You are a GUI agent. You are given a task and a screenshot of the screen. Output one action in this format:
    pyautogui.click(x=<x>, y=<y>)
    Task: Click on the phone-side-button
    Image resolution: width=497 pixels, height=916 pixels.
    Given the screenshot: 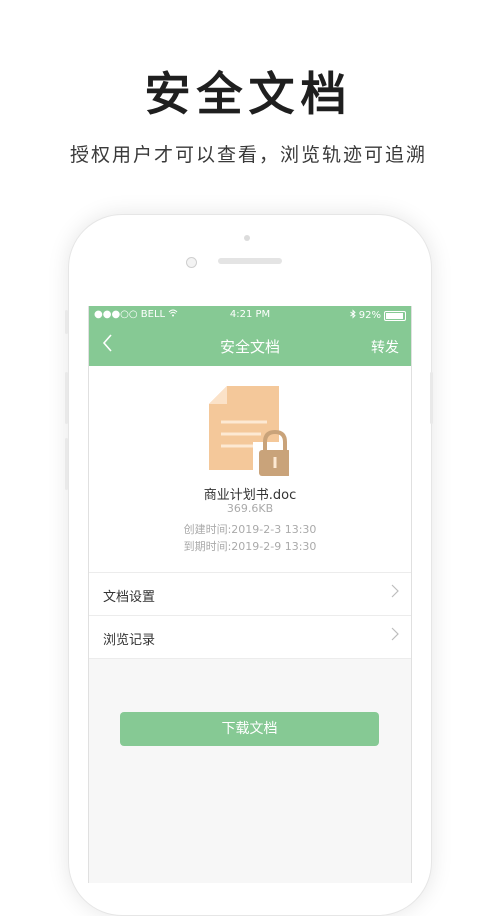 What is the action you would take?
    pyautogui.click(x=66, y=322)
    